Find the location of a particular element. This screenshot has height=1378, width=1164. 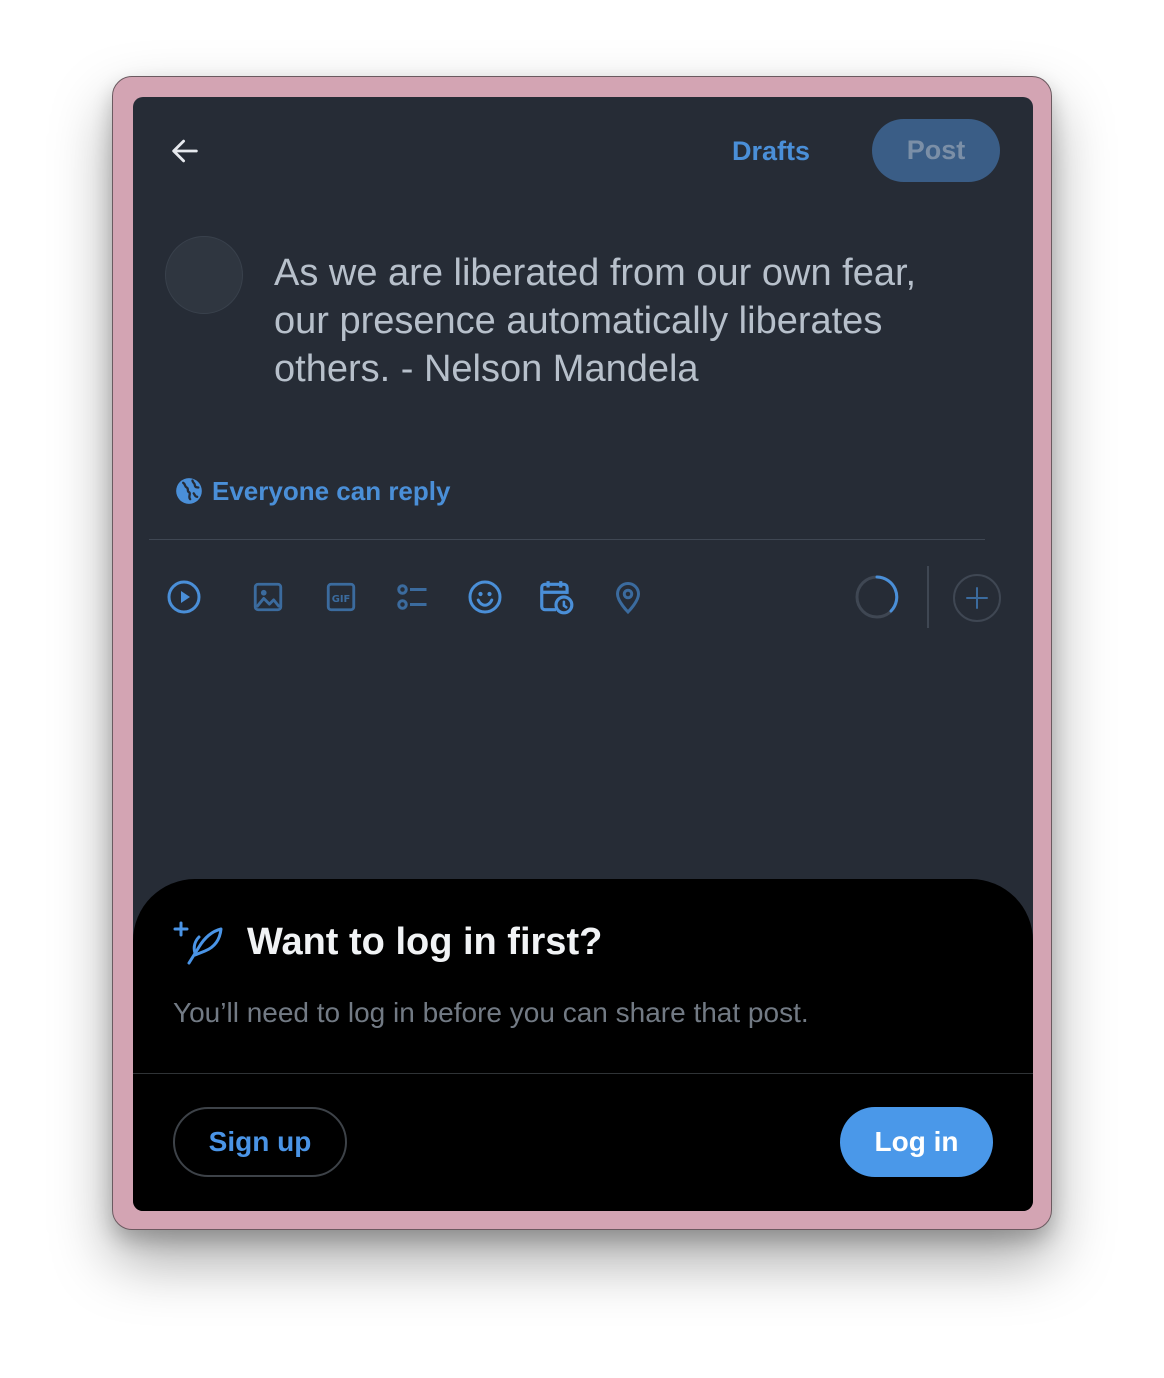

back-arrow-icon is located at coordinates (185, 151).